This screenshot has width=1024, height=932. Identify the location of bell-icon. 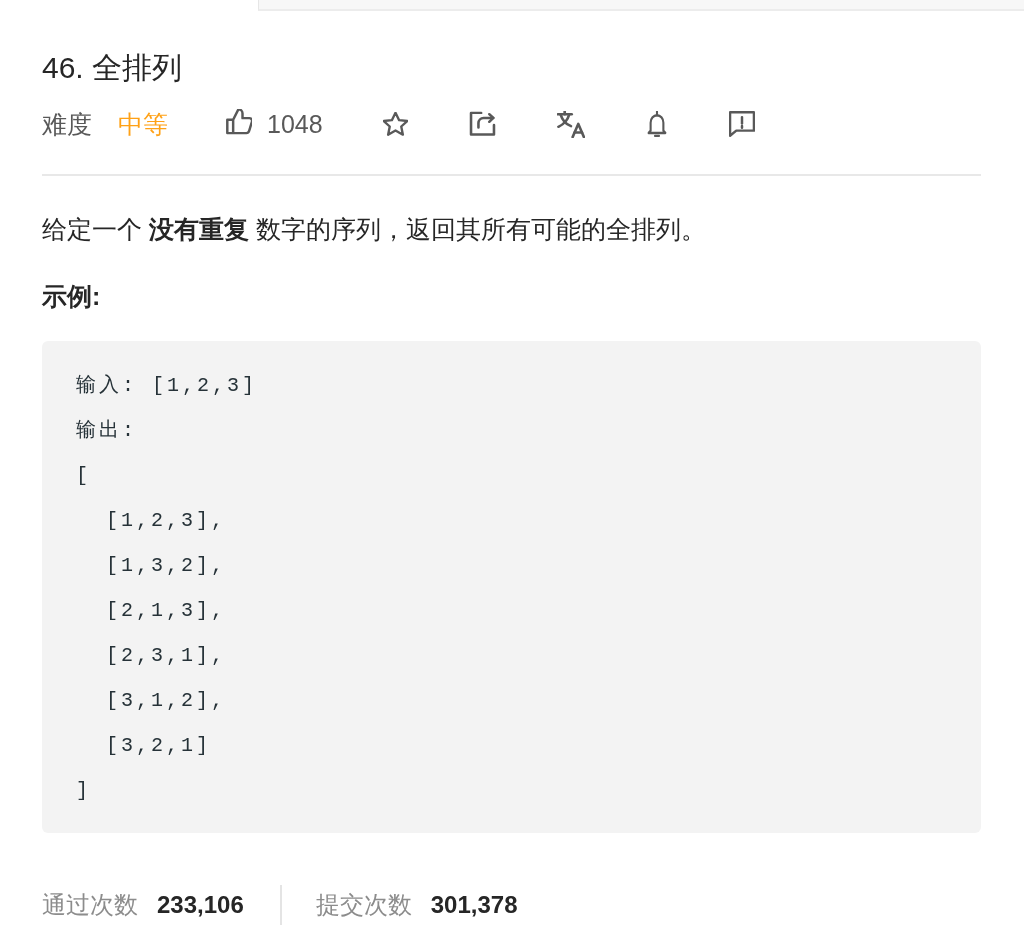
(656, 124).